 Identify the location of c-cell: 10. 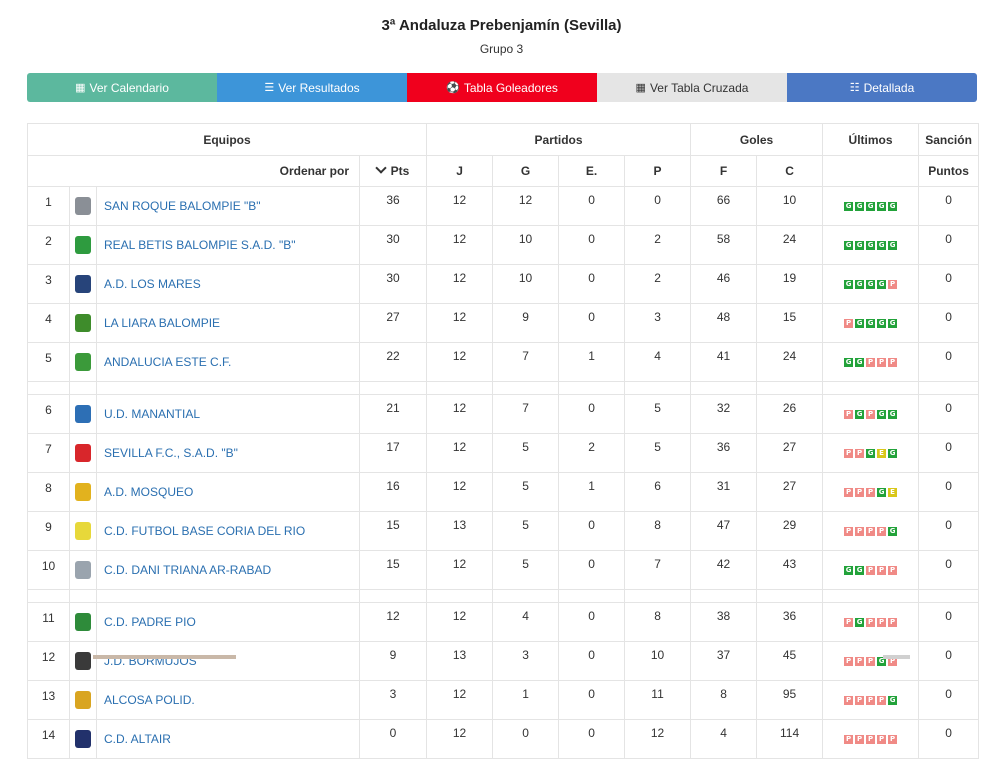
(790, 206).